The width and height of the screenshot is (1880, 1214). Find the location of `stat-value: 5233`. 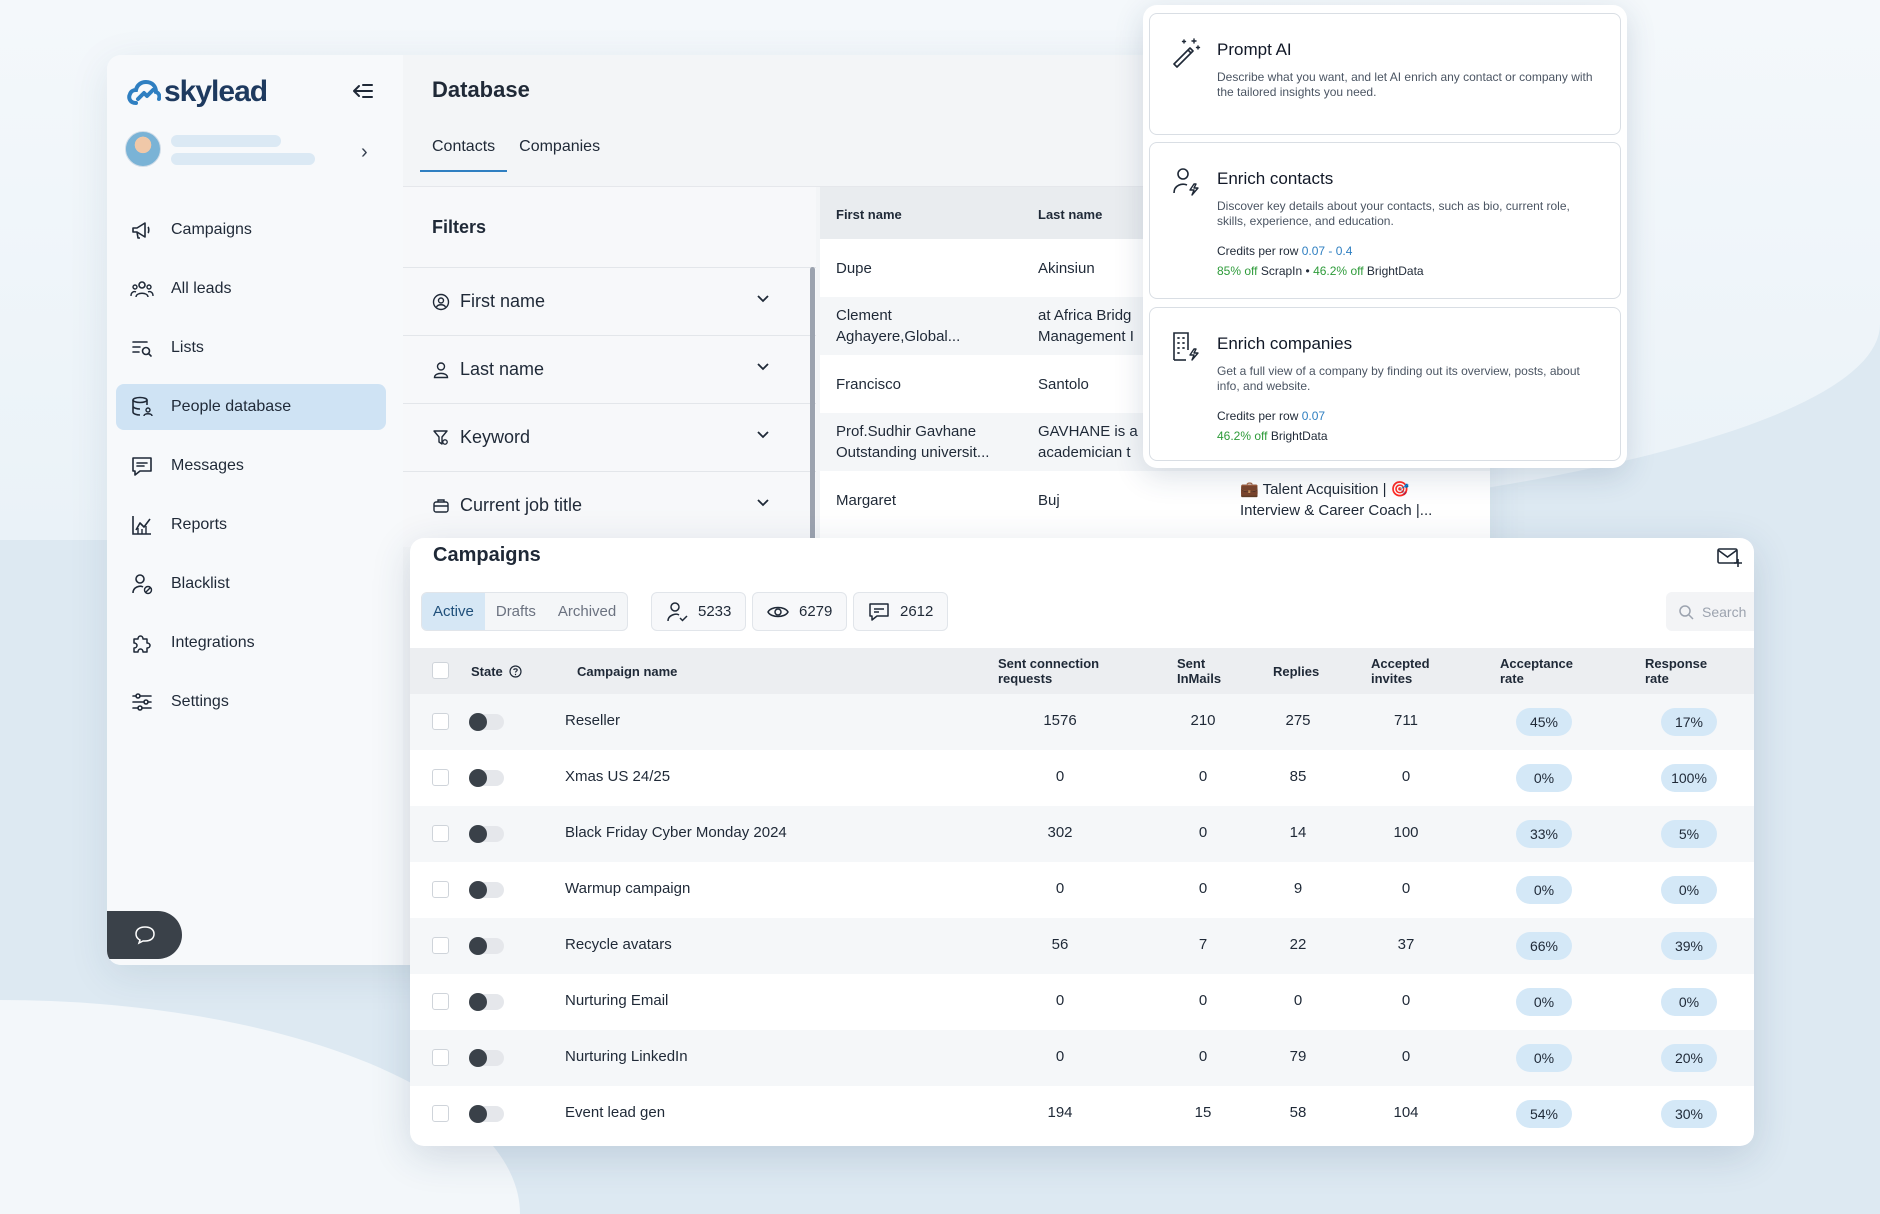

stat-value: 5233 is located at coordinates (715, 611).